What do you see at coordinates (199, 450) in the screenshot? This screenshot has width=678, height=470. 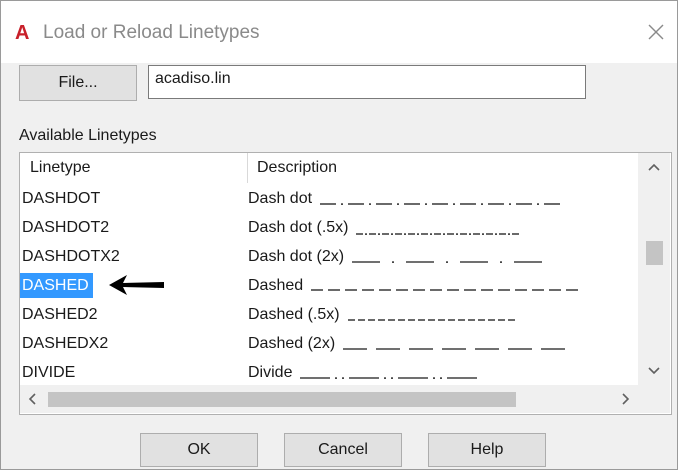 I see `ok-button: OK` at bounding box center [199, 450].